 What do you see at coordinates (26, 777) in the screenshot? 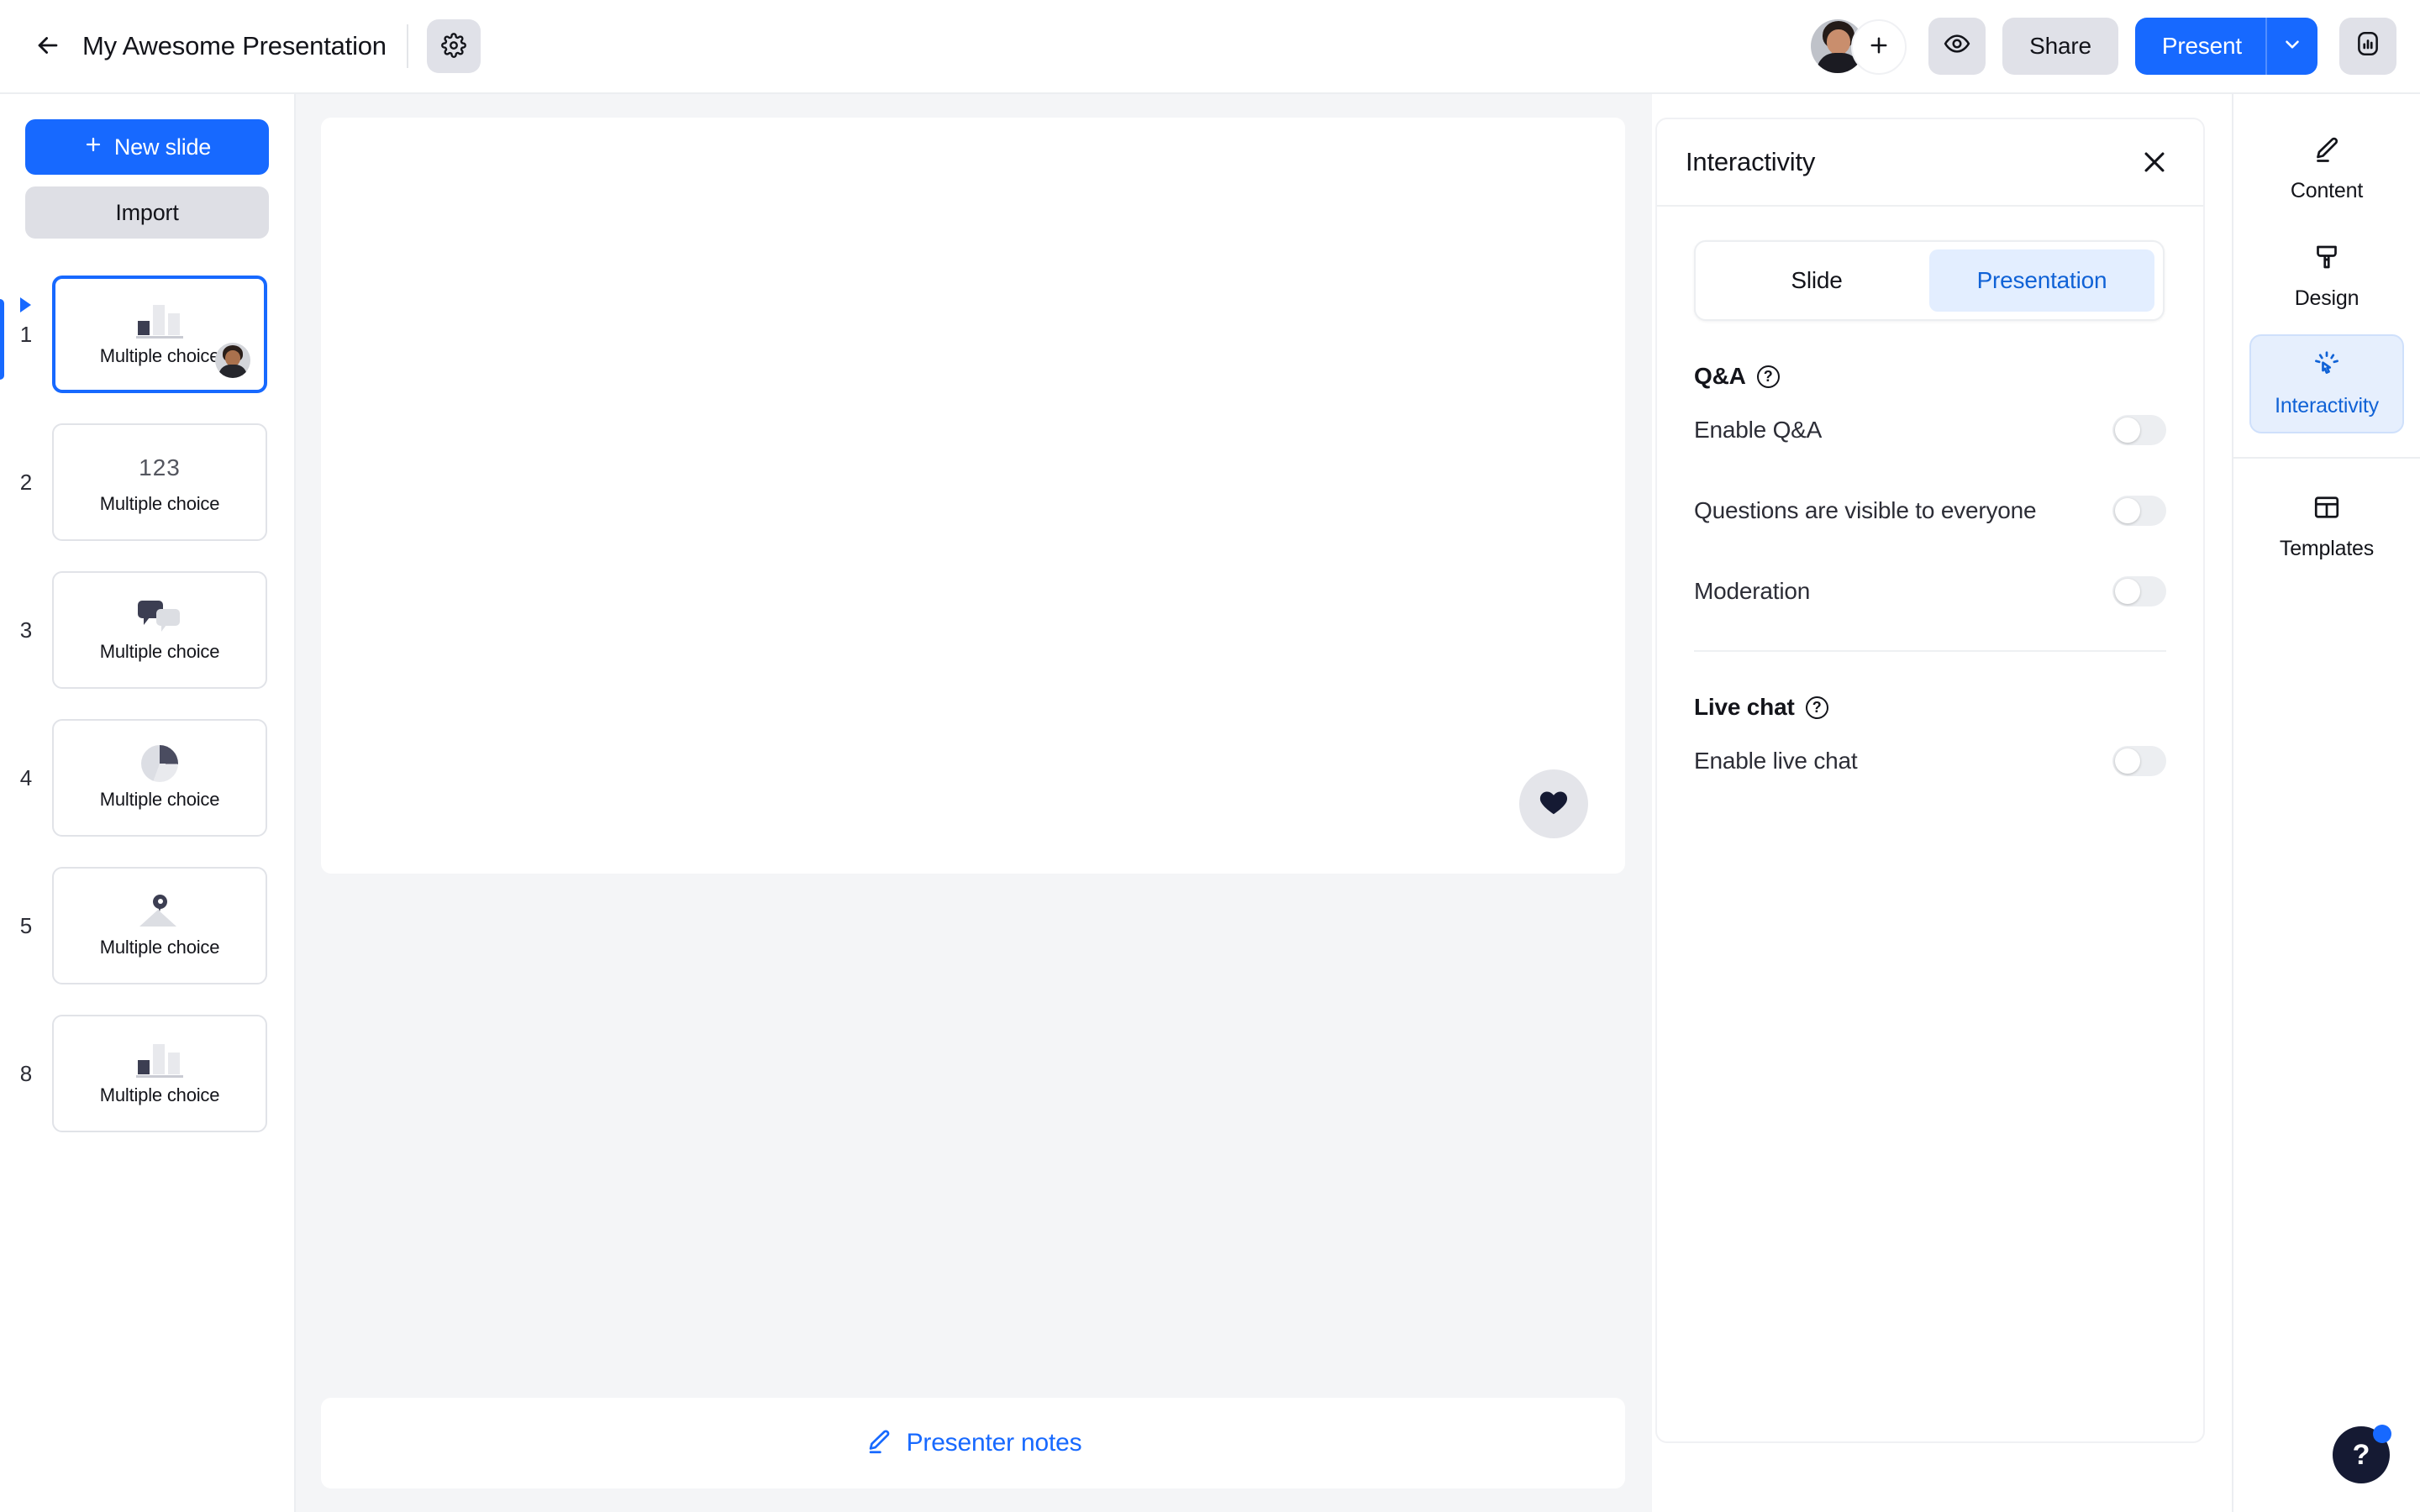
I see `slide-number: 4` at bounding box center [26, 777].